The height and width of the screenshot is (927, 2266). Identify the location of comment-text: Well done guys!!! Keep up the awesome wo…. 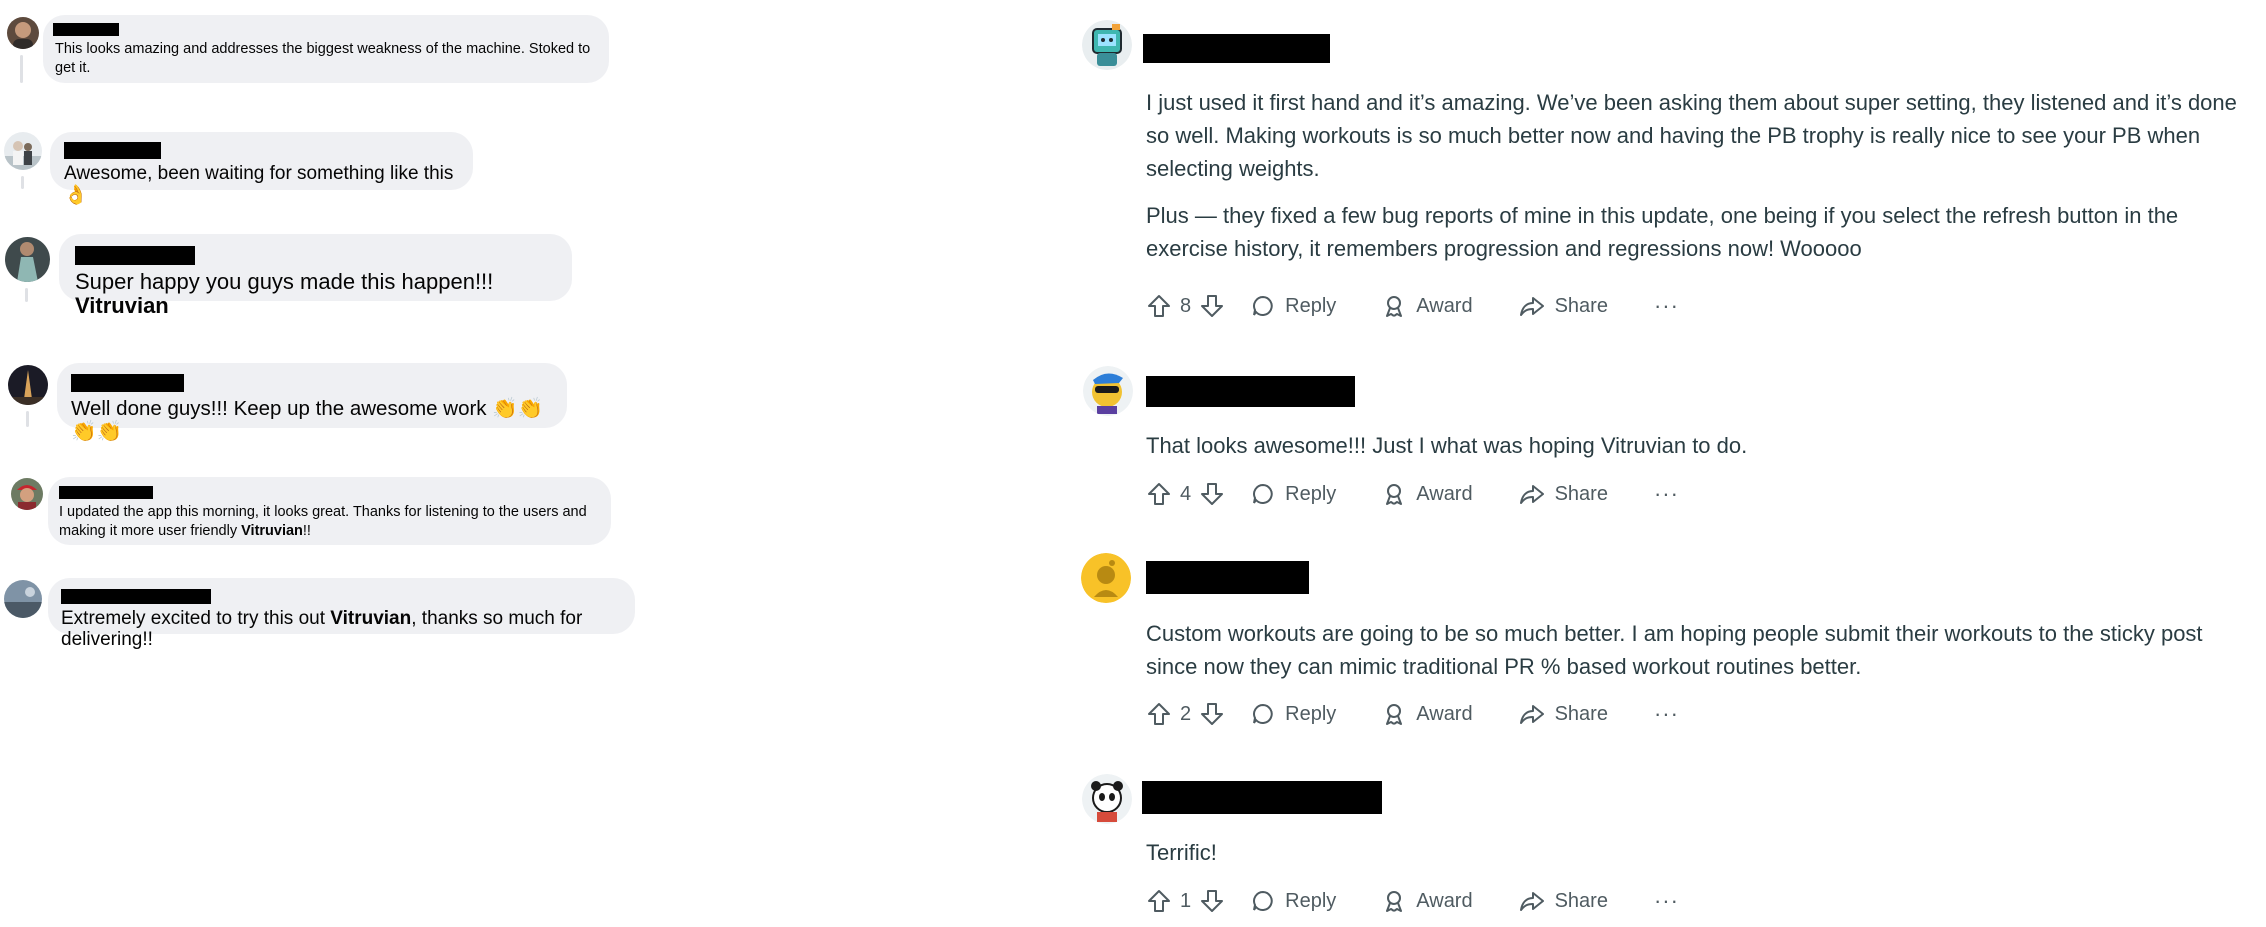
(307, 420).